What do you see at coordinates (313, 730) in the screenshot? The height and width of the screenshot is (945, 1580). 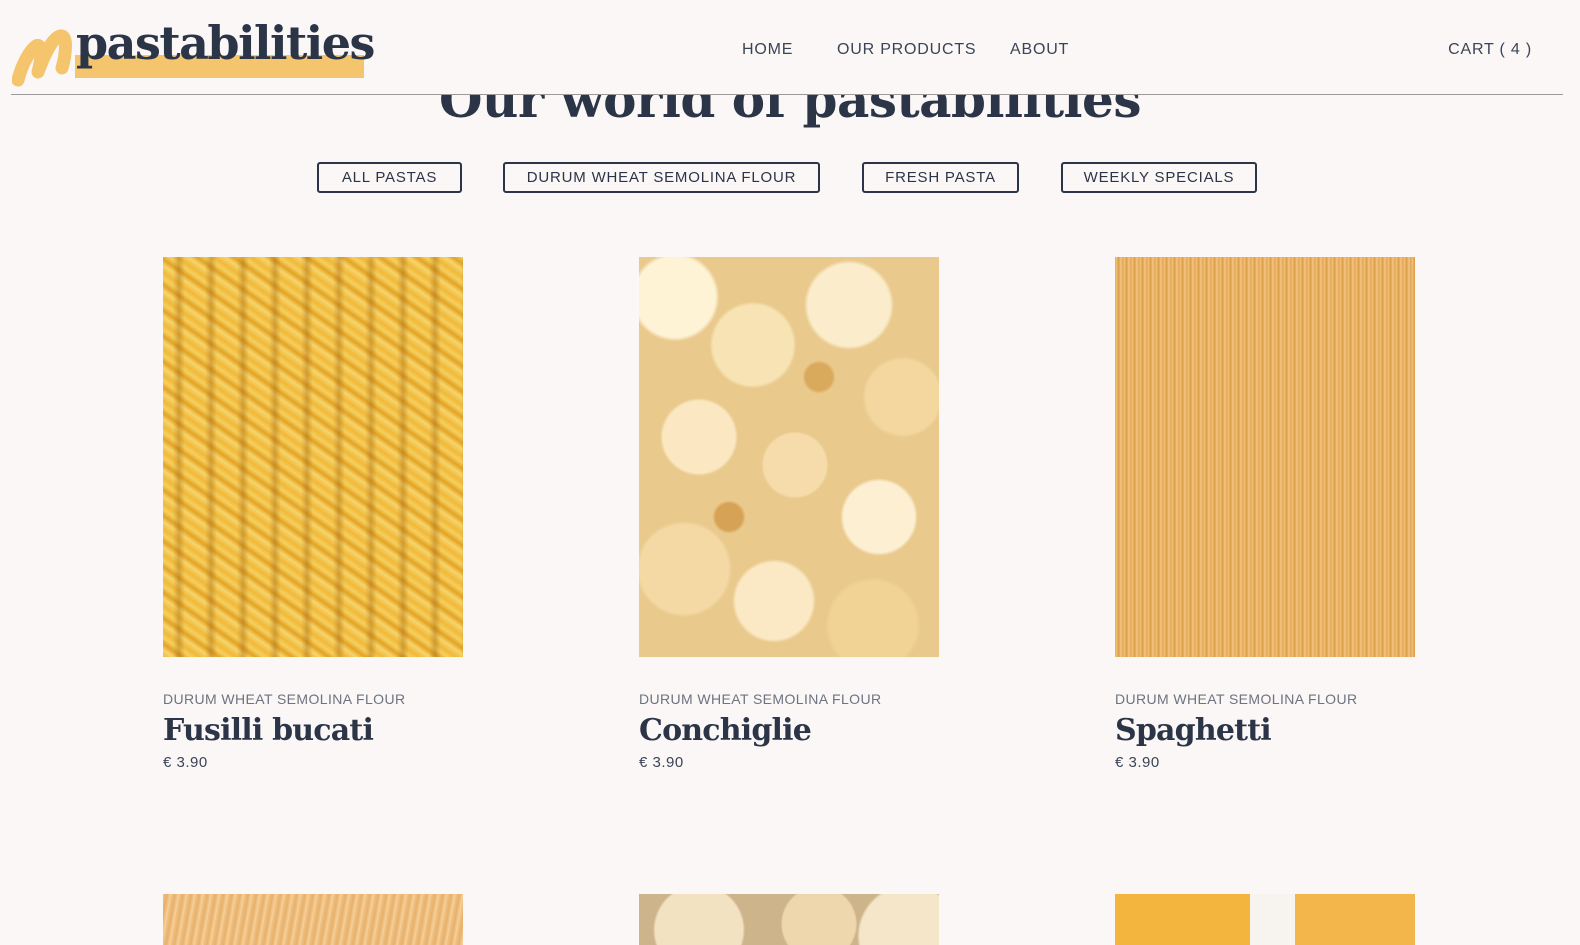 I see `product-name: Fusilli bucati` at bounding box center [313, 730].